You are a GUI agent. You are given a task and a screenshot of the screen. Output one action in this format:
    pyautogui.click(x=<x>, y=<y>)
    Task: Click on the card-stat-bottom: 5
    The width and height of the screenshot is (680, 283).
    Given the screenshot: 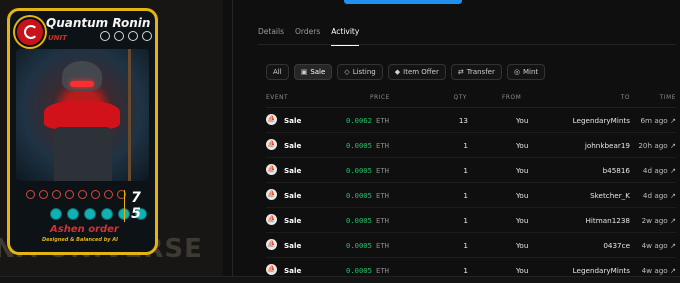 What is the action you would take?
    pyautogui.click(x=136, y=214)
    